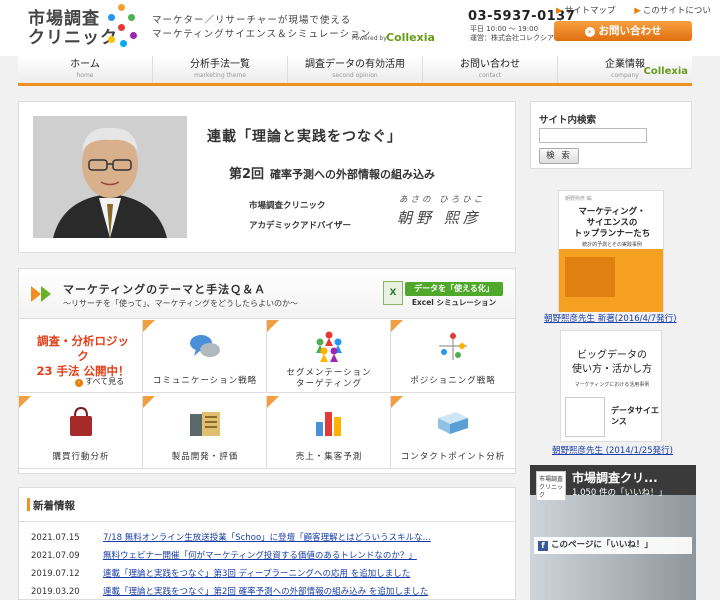 This screenshot has height=600, width=720. I want to click on portrait-image, so click(110, 177).